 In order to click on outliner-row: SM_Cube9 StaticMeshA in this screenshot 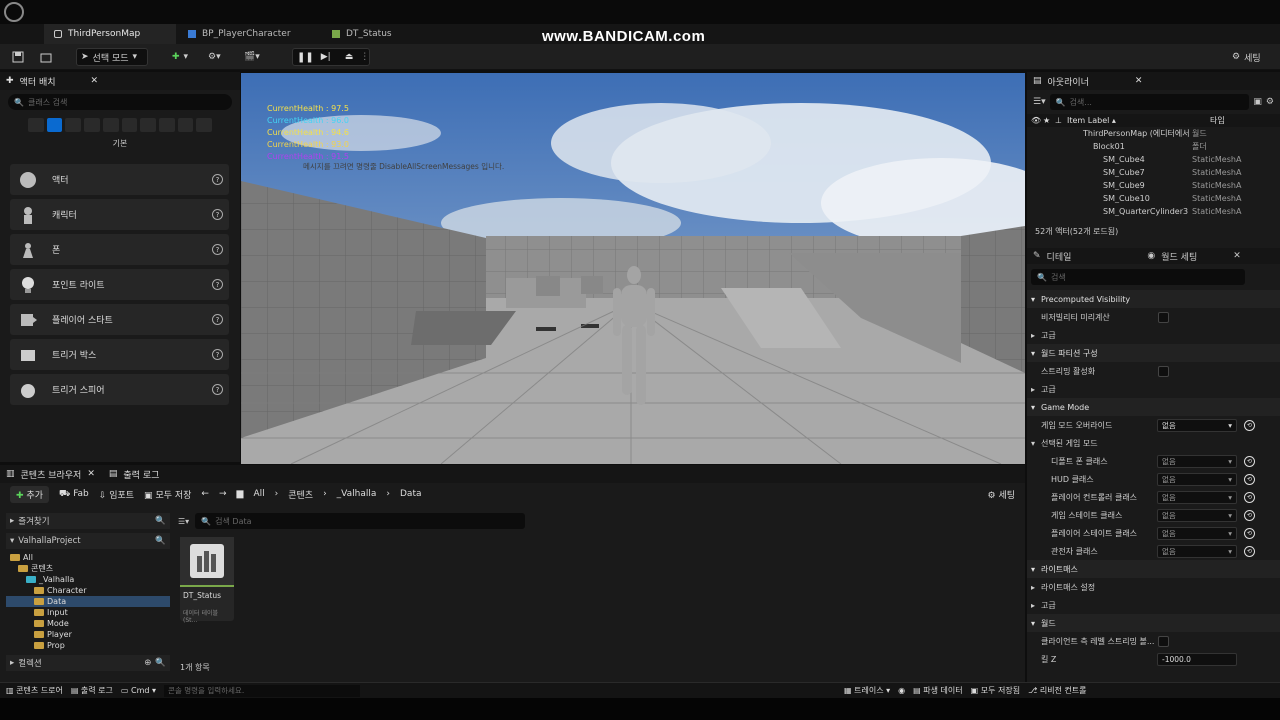, I will do `click(1153, 185)`.